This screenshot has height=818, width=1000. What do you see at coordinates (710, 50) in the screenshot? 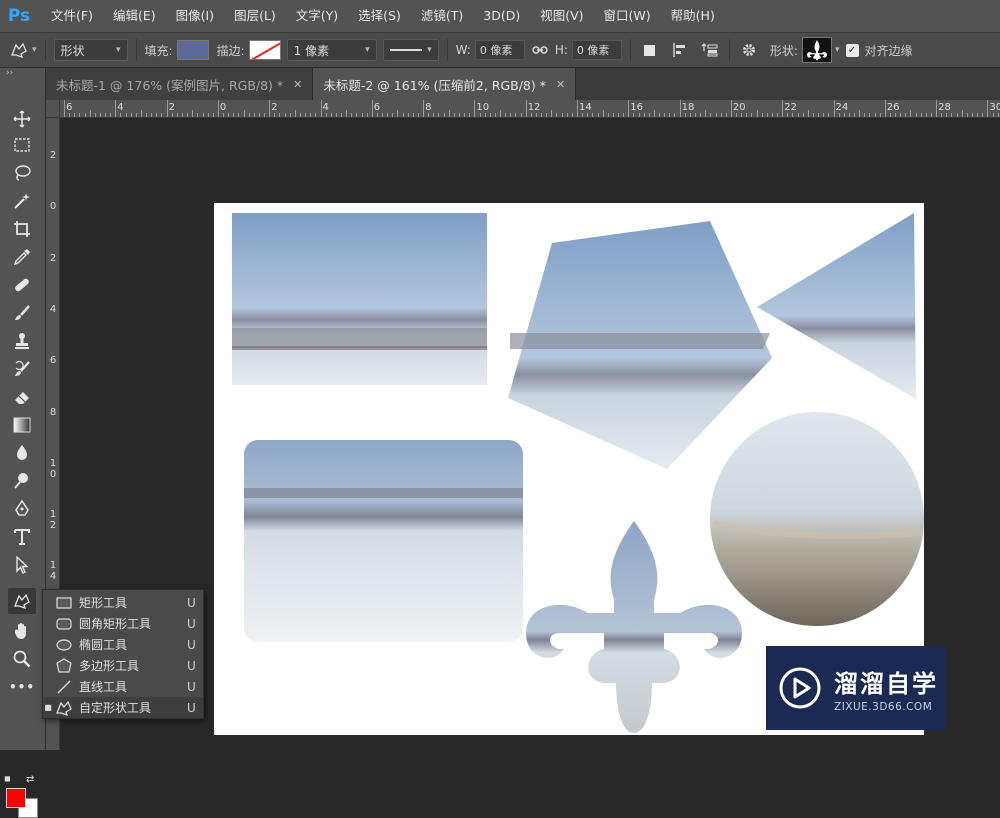
I see `path-arrangement-icon` at bounding box center [710, 50].